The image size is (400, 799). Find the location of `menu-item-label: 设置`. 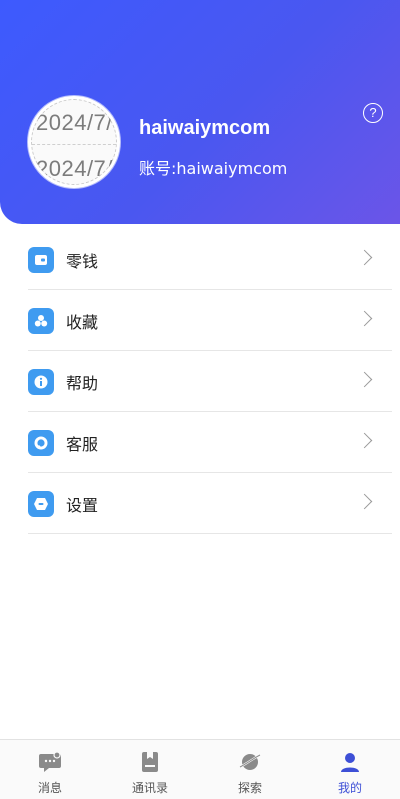

menu-item-label: 设置 is located at coordinates (82, 505).